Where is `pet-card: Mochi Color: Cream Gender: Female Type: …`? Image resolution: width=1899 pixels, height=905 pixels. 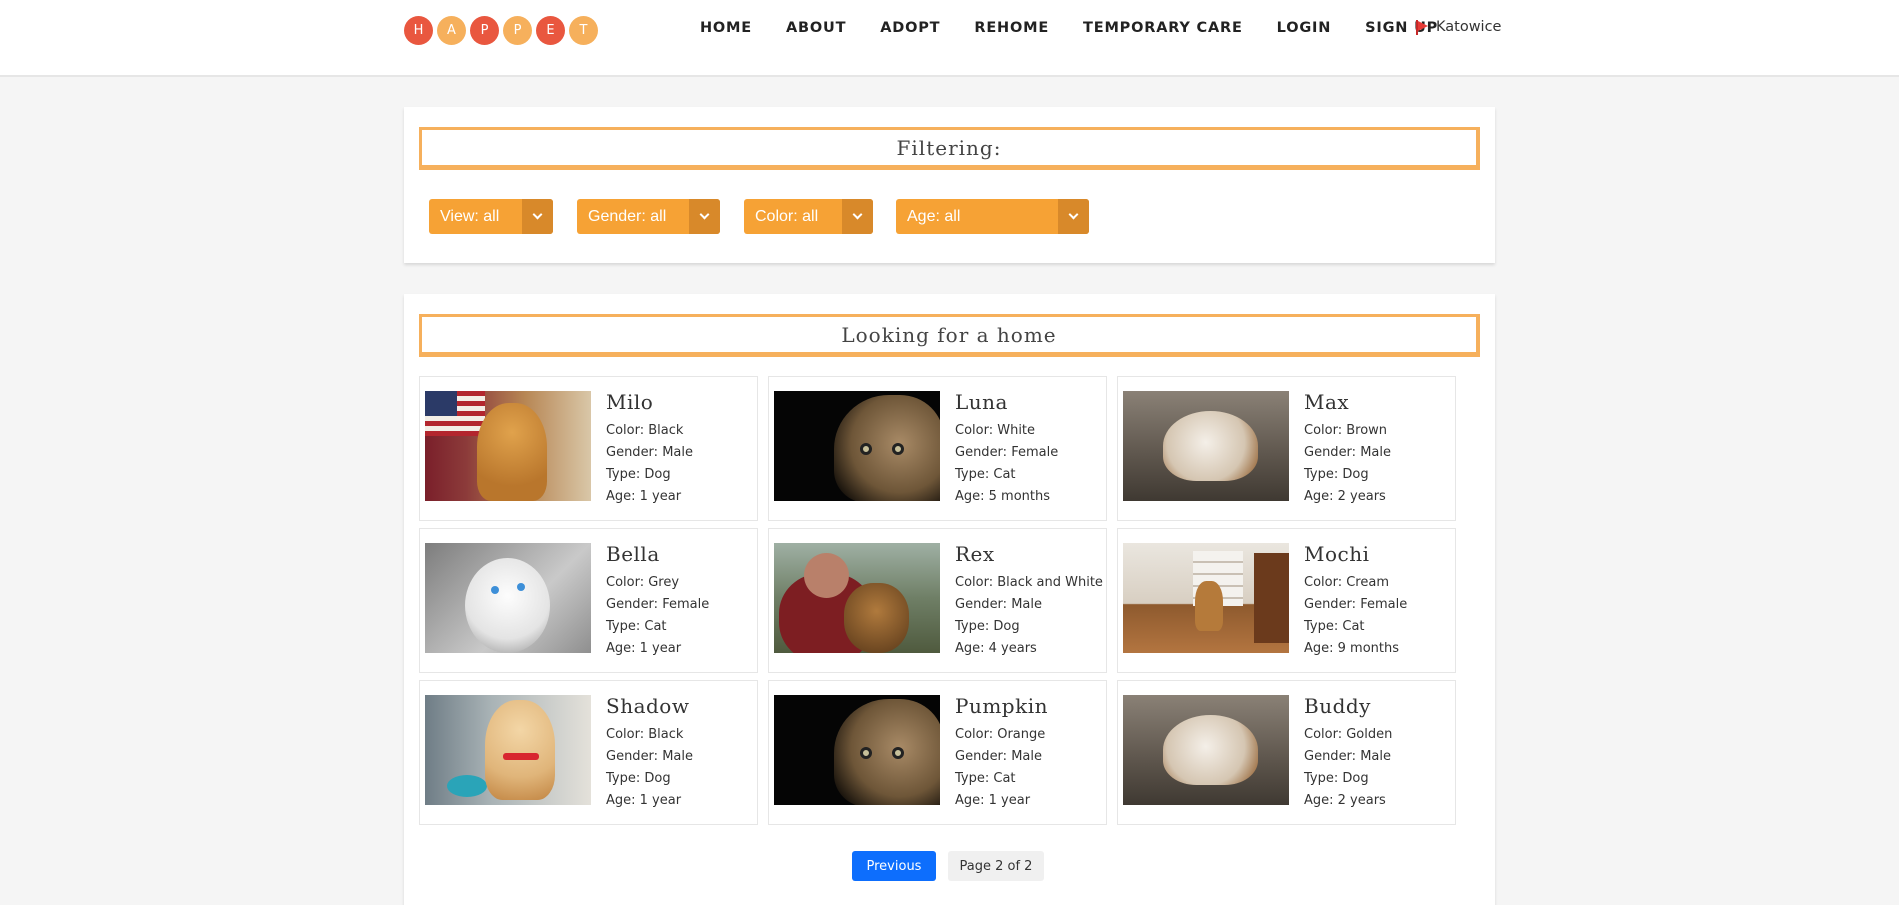
pet-card: Mochi Color: Cream Gender: Female Type: … is located at coordinates (1286, 600).